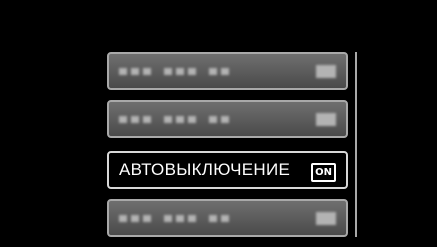 The image size is (437, 247). What do you see at coordinates (205, 169) in the screenshot?
I see `auto-power-off-label: АВТОВЫКЛЮЧЕНИЕ` at bounding box center [205, 169].